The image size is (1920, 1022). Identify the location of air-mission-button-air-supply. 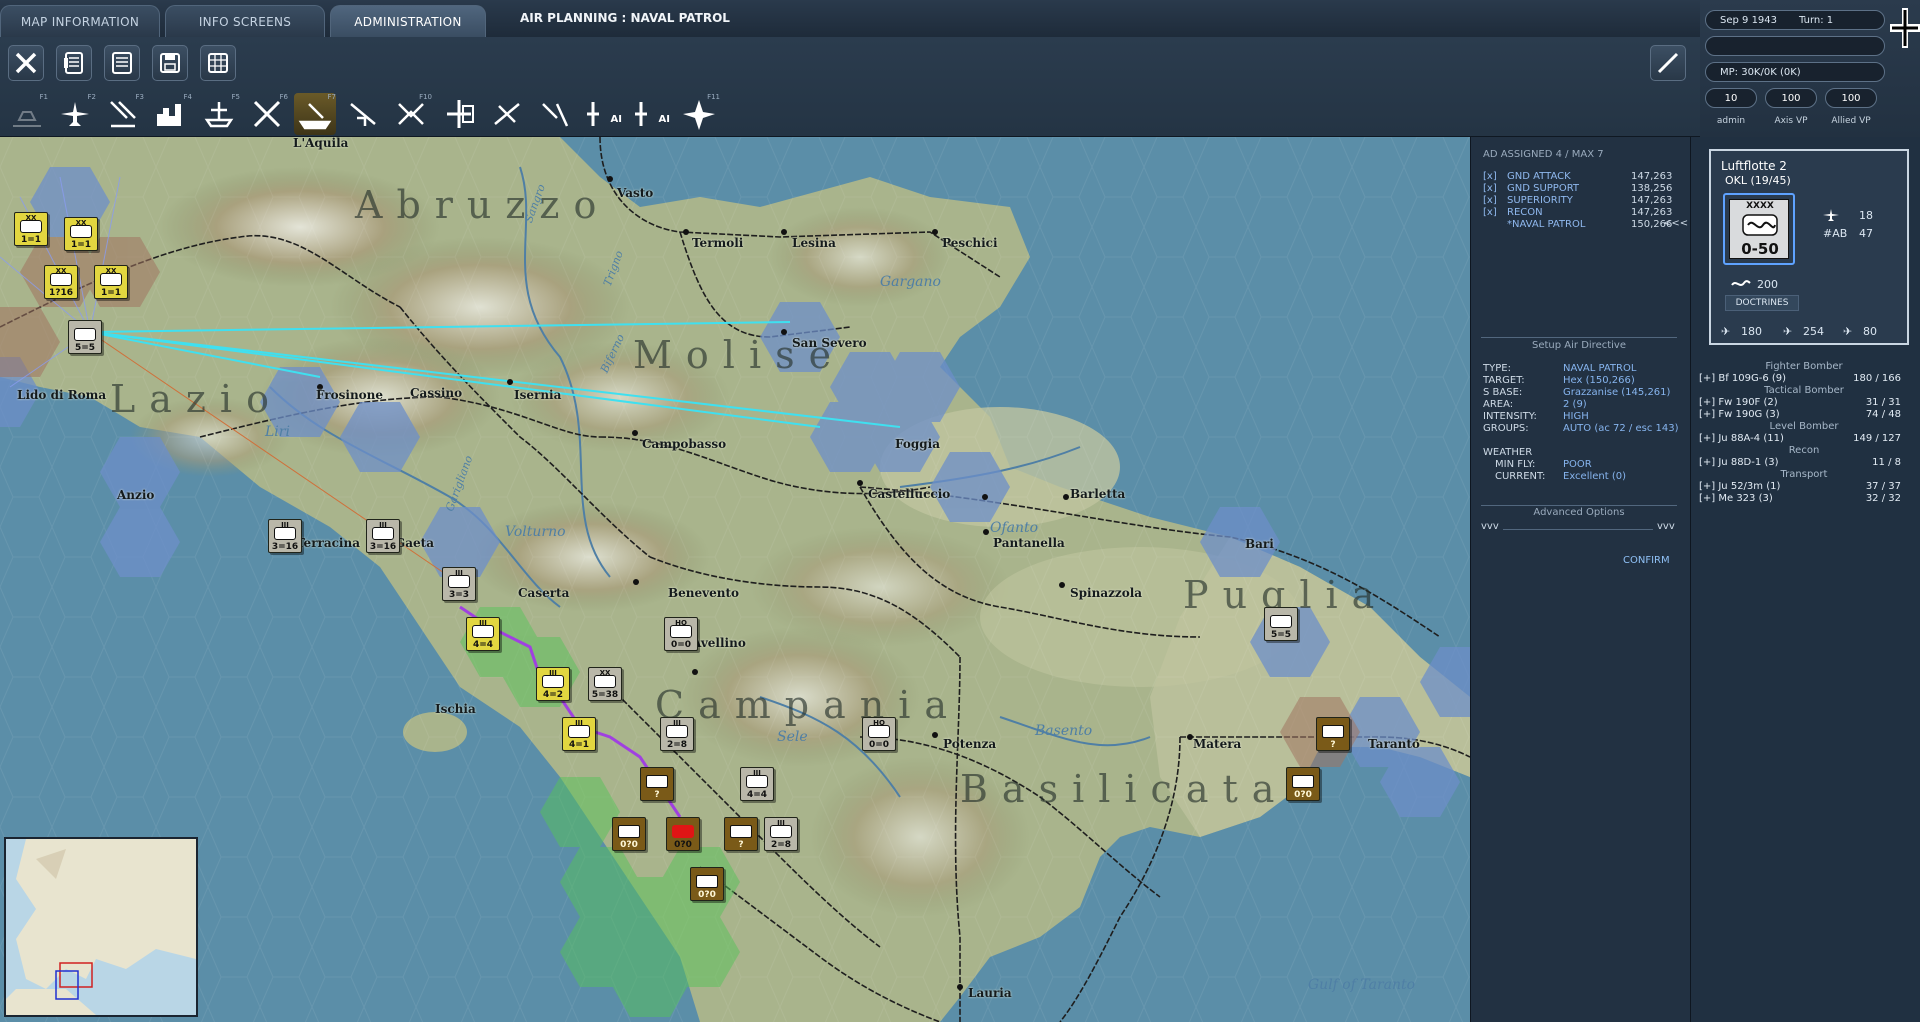
(507, 114).